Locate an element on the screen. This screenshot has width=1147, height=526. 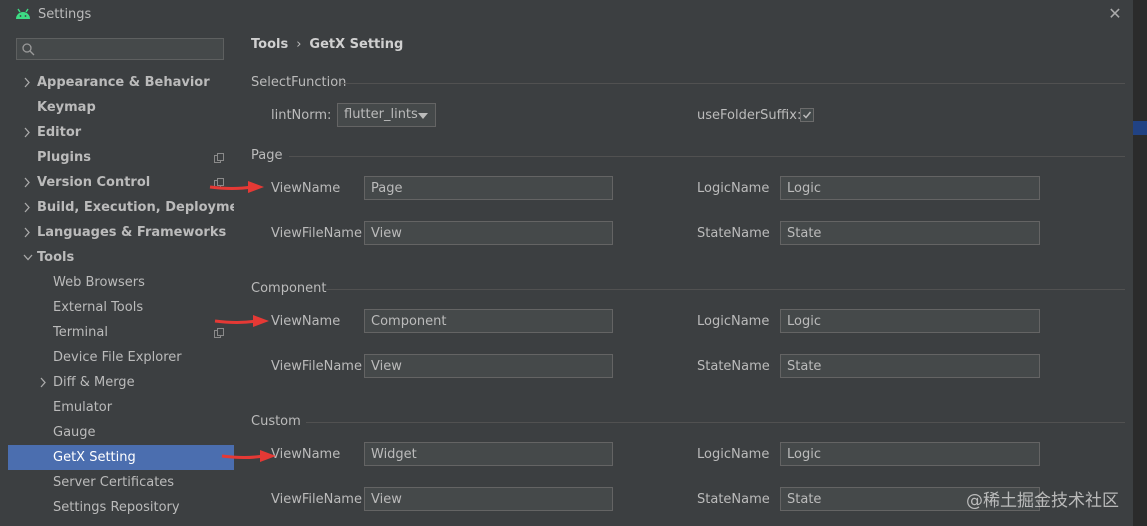
lint-norm-select: flutter_lints is located at coordinates (386, 115).